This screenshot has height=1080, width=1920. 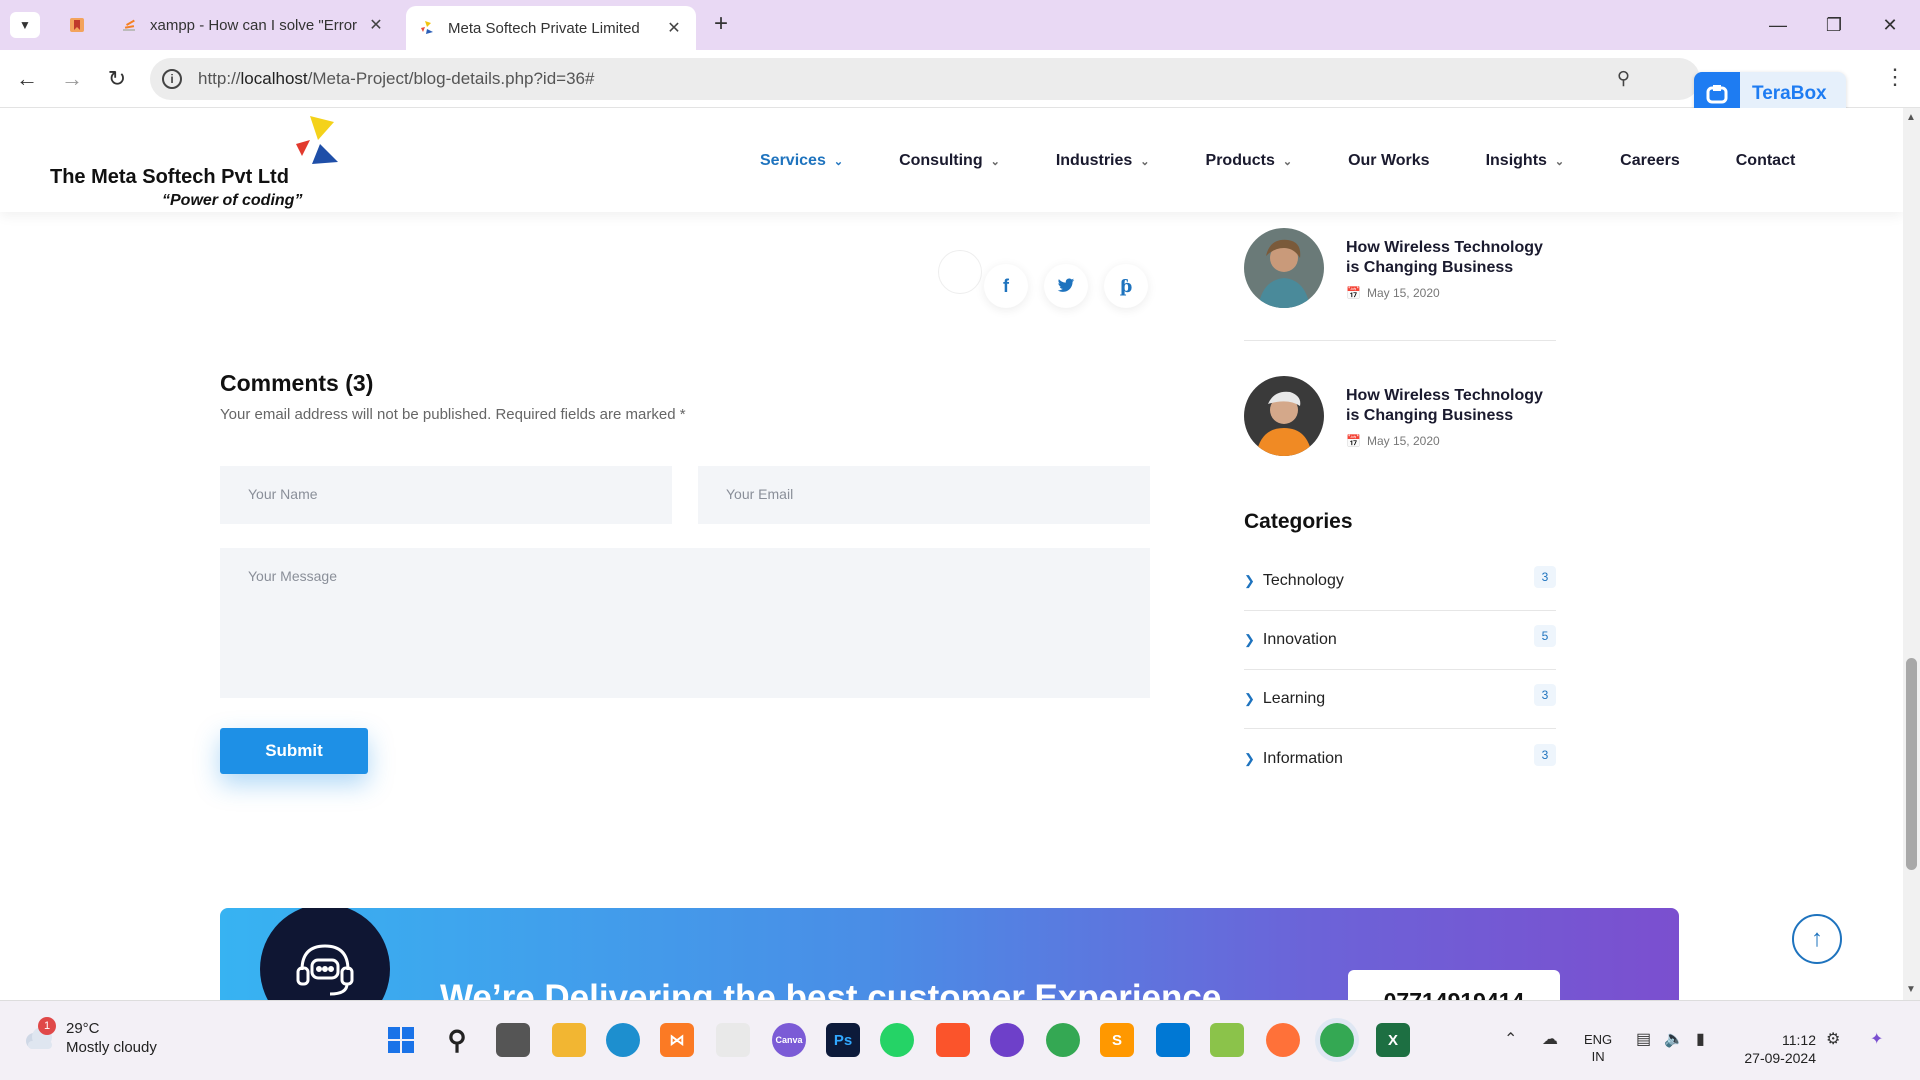 What do you see at coordinates (1550, 1039) in the screenshot?
I see `onedrive-icon: ☁` at bounding box center [1550, 1039].